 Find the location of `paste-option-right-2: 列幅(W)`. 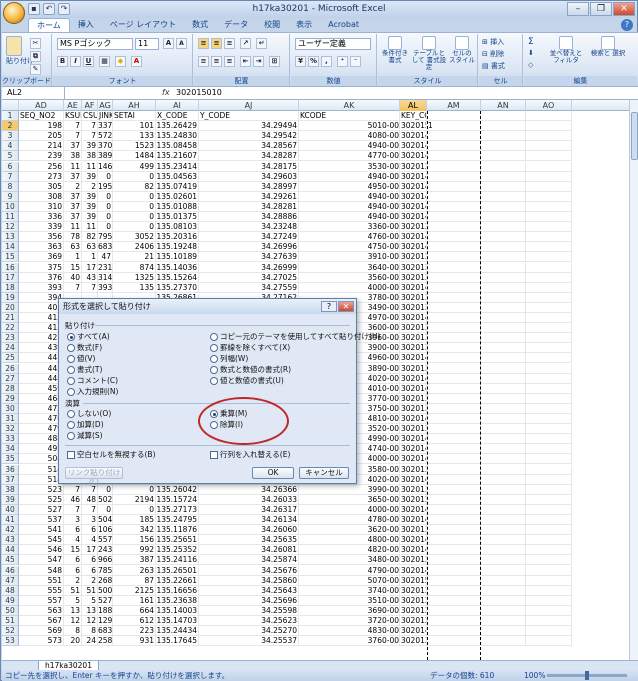

paste-option-right-2: 列幅(W) is located at coordinates (229, 358).